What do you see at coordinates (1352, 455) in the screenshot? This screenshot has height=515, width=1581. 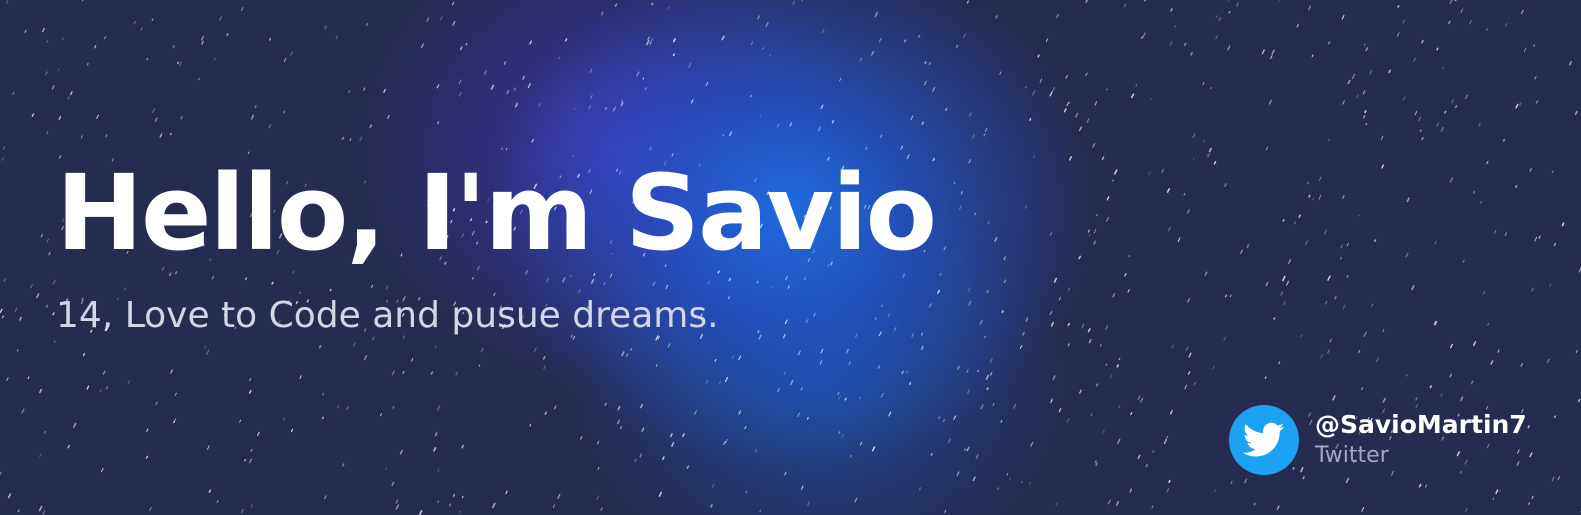 I see `platform-label: Twitter` at bounding box center [1352, 455].